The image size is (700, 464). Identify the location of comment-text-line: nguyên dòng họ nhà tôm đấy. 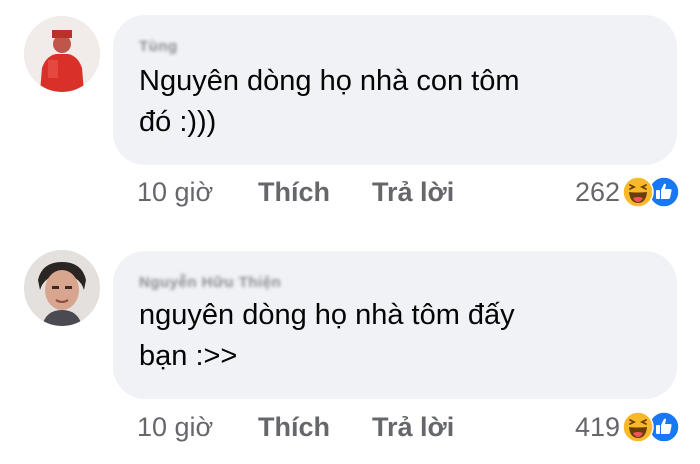
(327, 315).